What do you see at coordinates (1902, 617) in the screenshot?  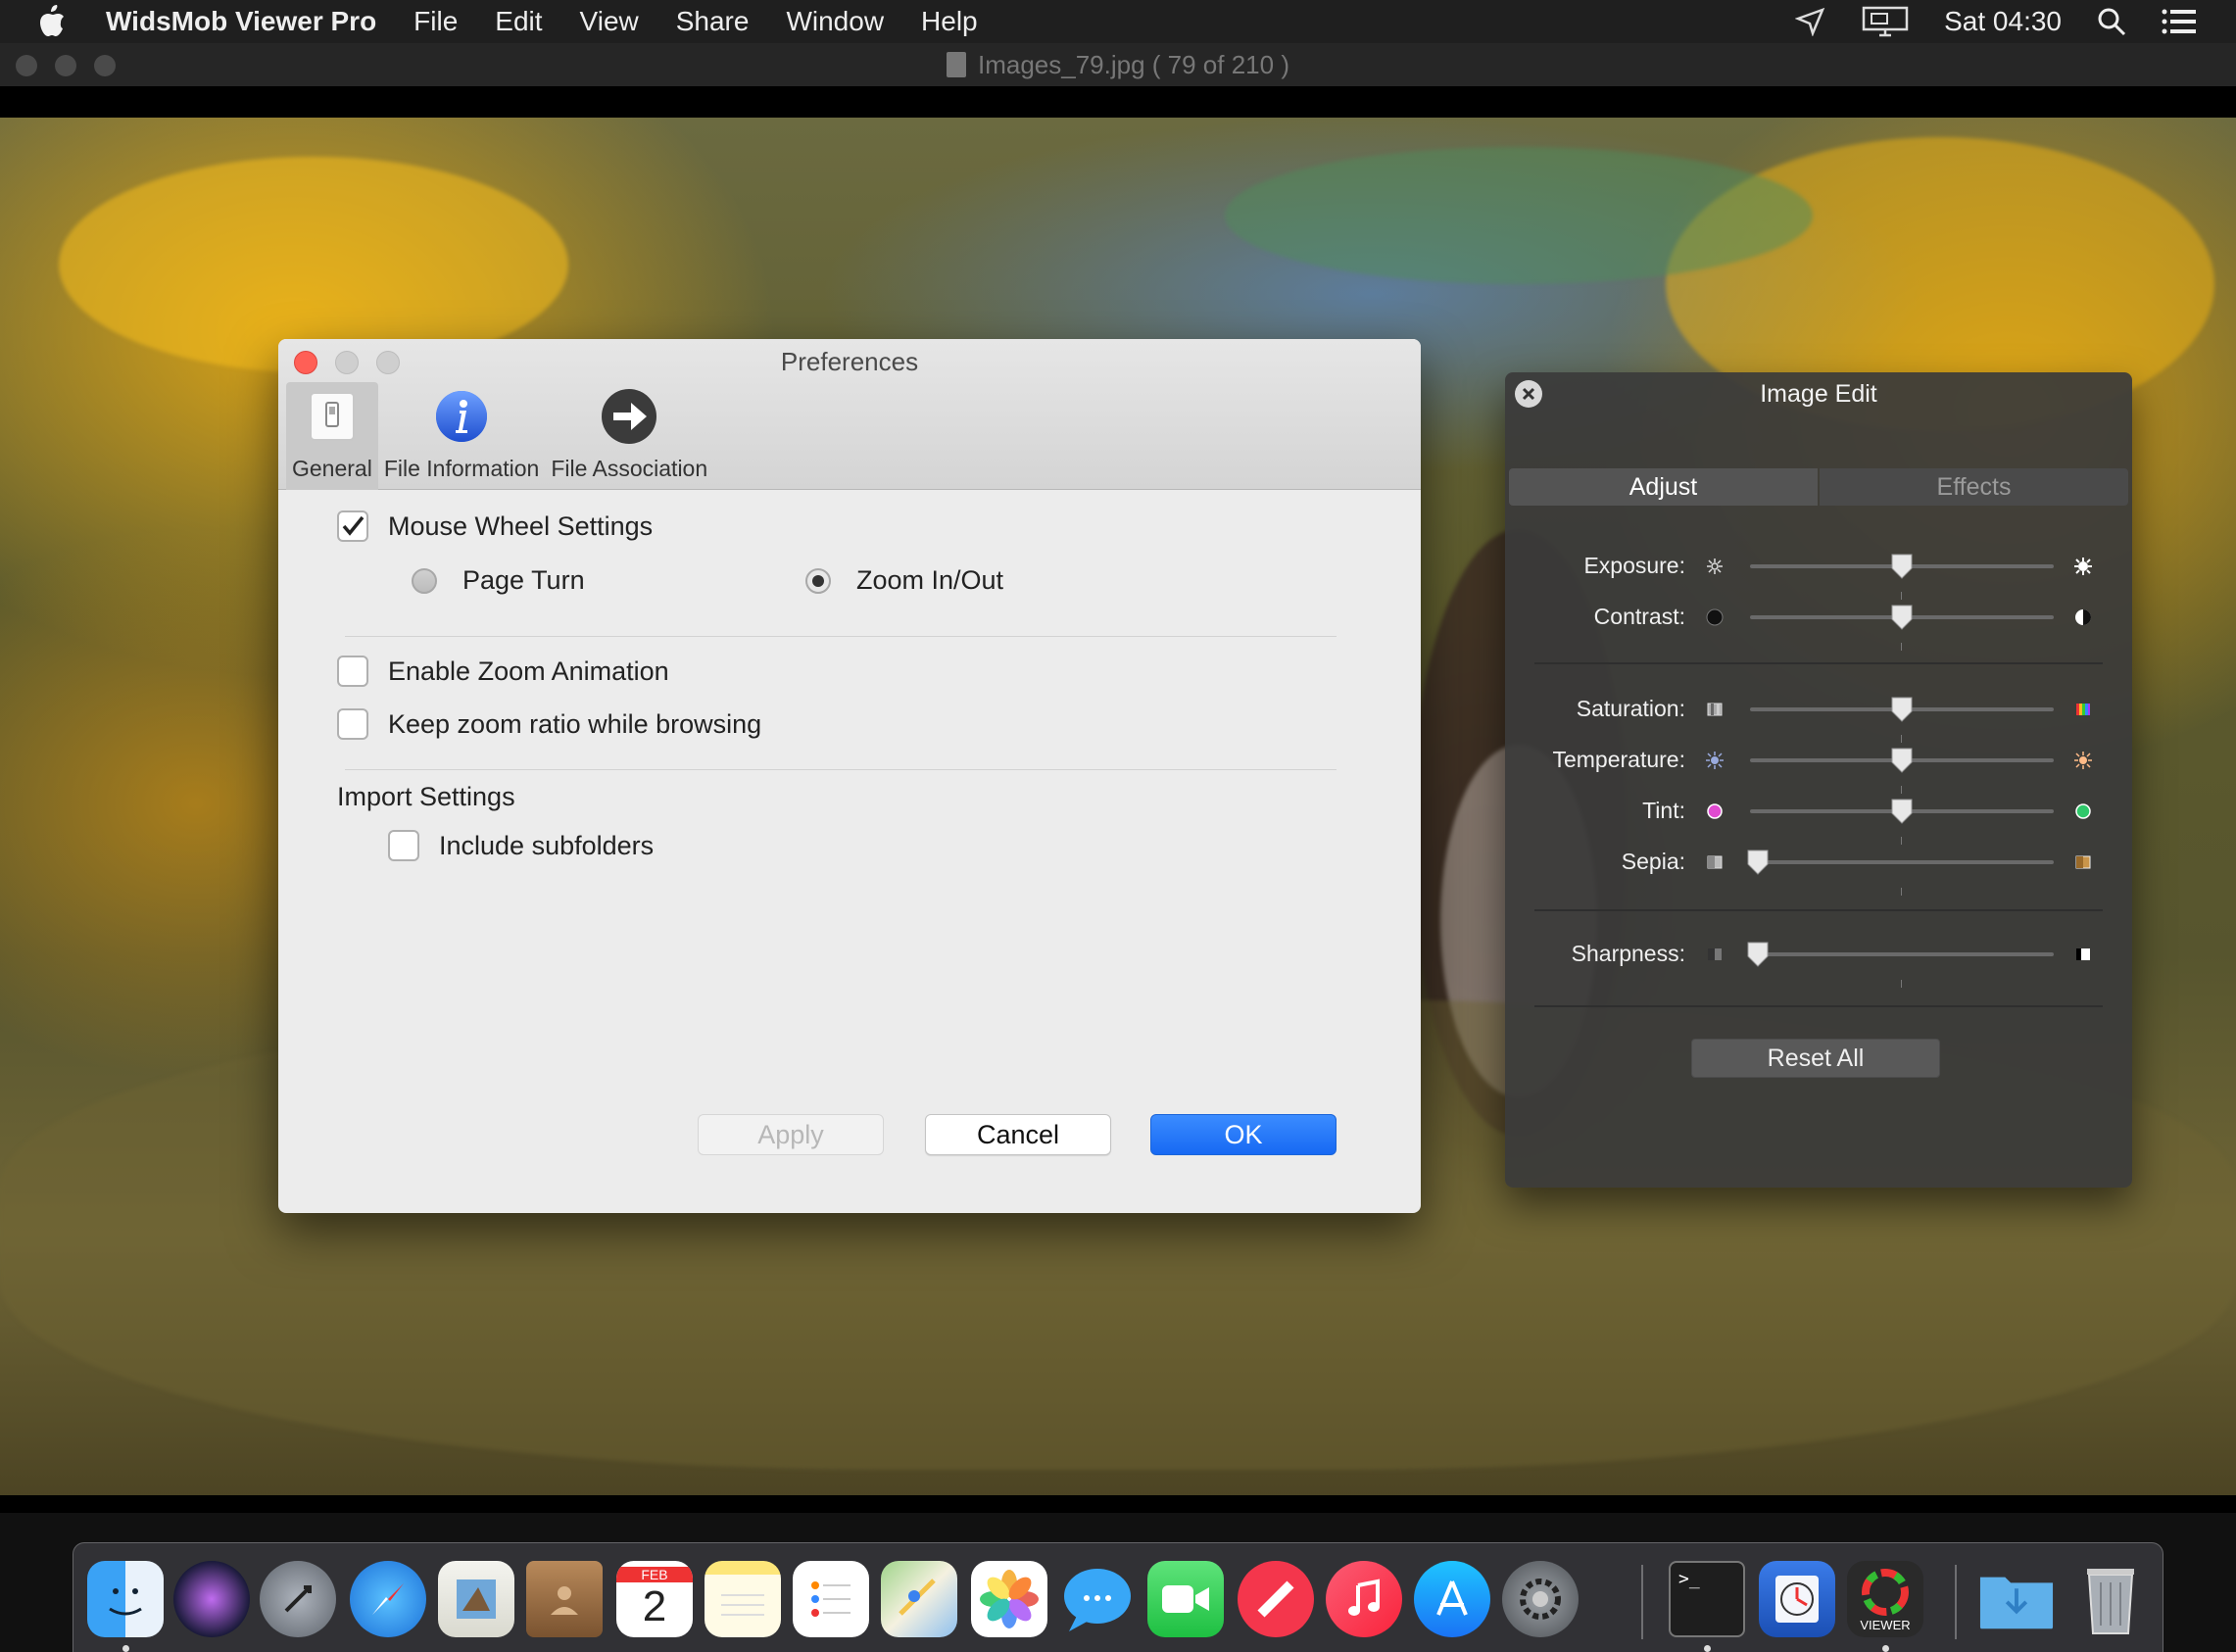 I see `contrast-slider-thumb` at bounding box center [1902, 617].